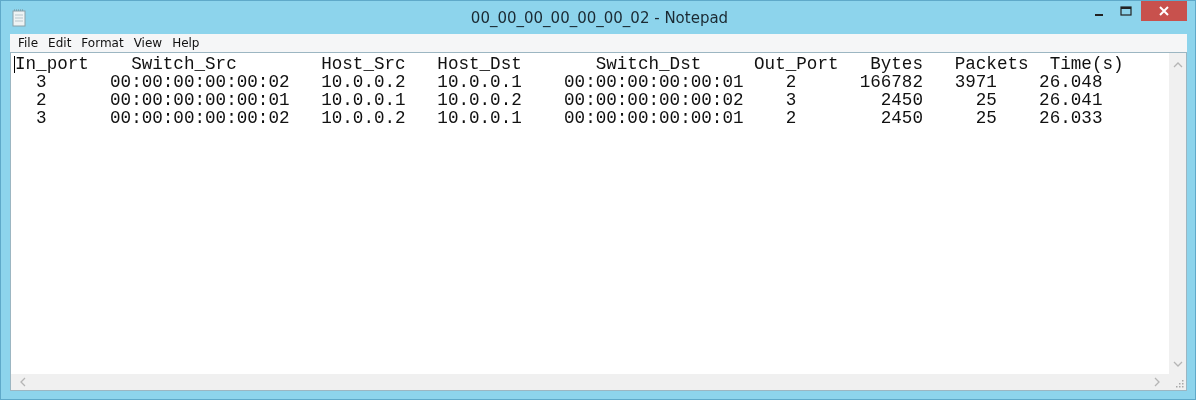 This screenshot has height=400, width=1196. Describe the element at coordinates (1098, 15) in the screenshot. I see `minimize-icon` at that location.